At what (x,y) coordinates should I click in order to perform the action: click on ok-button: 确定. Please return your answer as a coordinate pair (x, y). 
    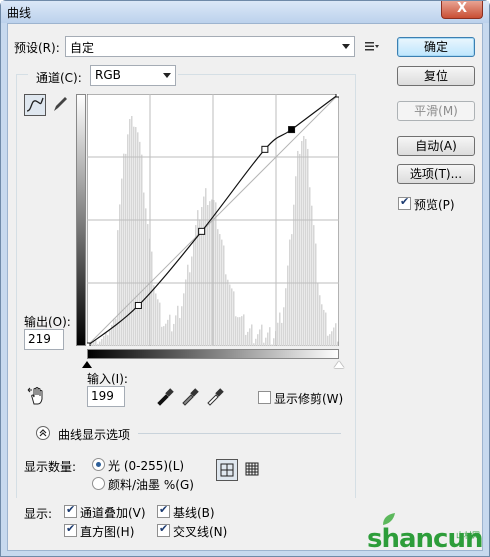
    Looking at the image, I should click on (436, 47).